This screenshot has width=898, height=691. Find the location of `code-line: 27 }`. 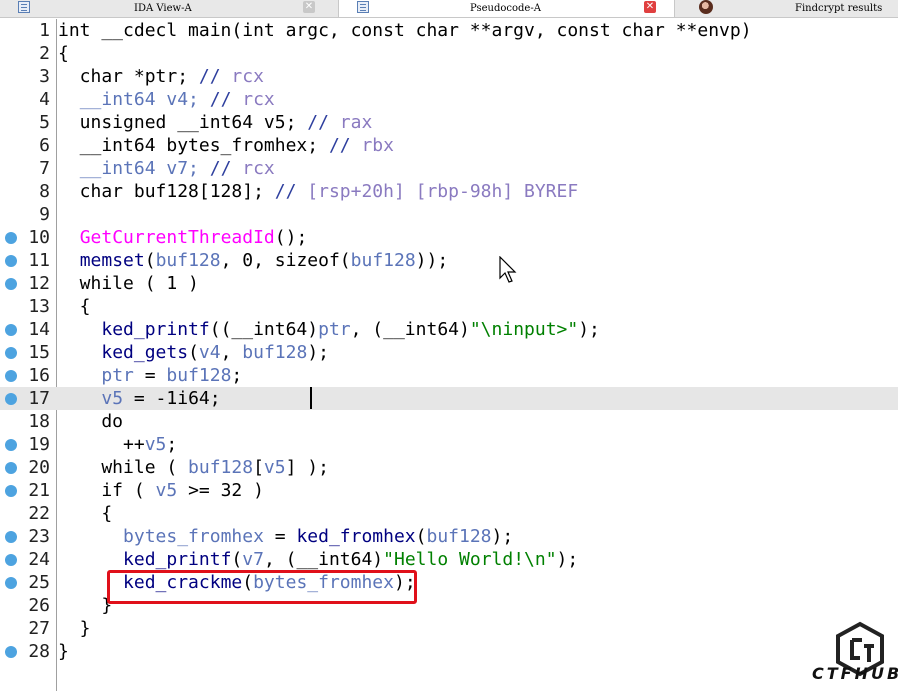

code-line: 27 } is located at coordinates (449, 628).